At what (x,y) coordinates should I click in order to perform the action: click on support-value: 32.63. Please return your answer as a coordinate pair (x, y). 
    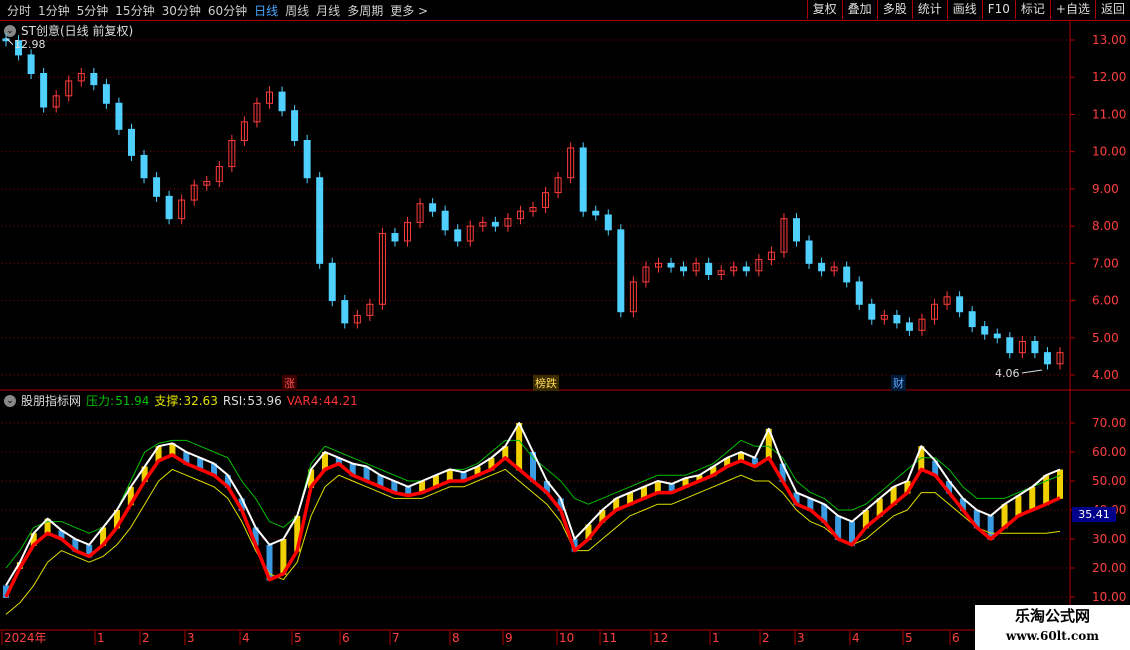
    Looking at the image, I should click on (200, 400).